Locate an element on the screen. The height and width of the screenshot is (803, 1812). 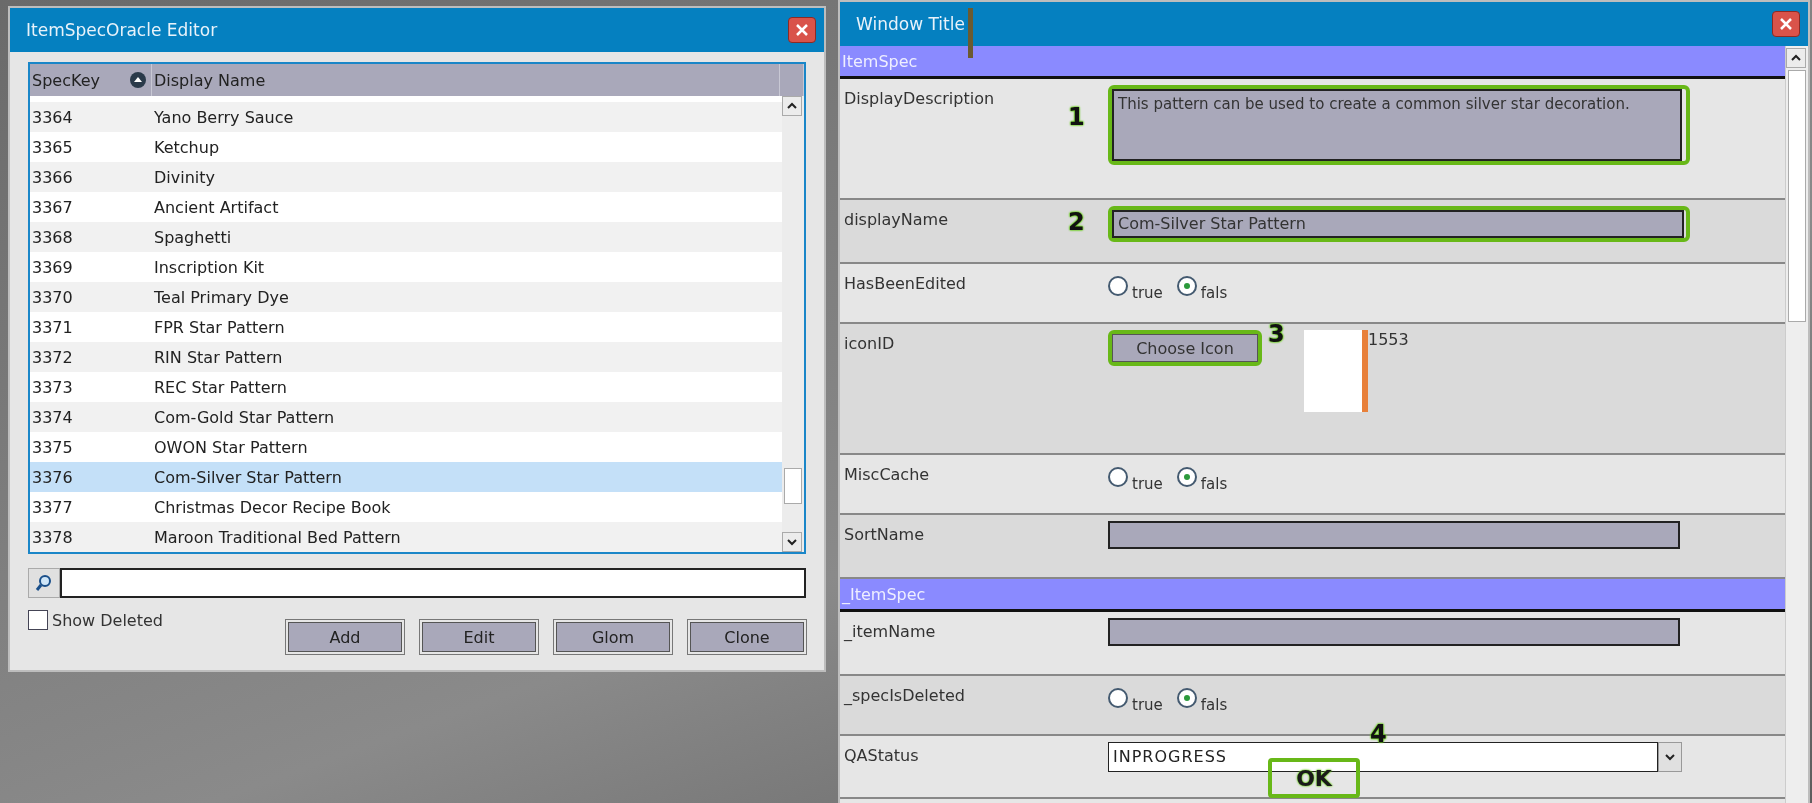
table-row: 3378 Maroon Traditional Bed Pattern is located at coordinates (406, 537).